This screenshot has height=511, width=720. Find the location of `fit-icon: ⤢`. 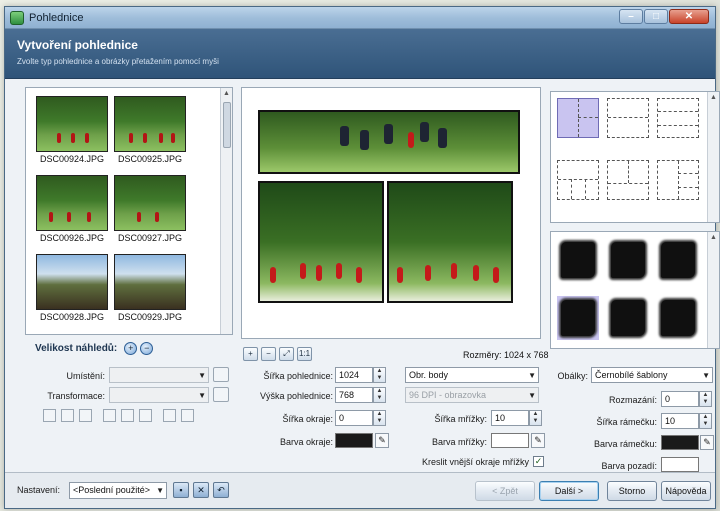

fit-icon: ⤢ is located at coordinates (286, 354).